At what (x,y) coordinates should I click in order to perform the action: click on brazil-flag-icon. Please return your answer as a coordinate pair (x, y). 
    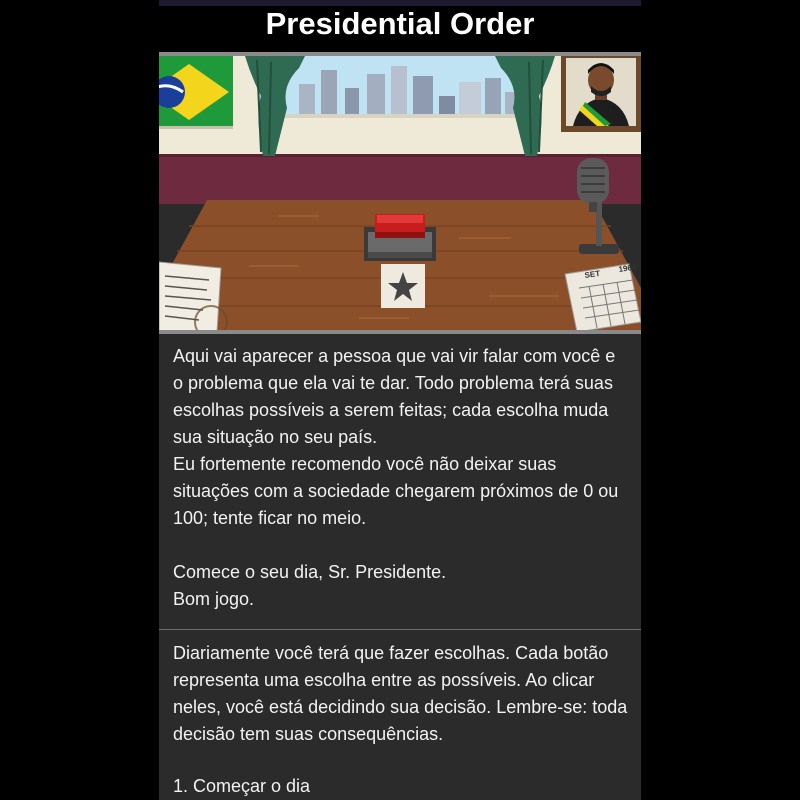
    Looking at the image, I should click on (196, 92).